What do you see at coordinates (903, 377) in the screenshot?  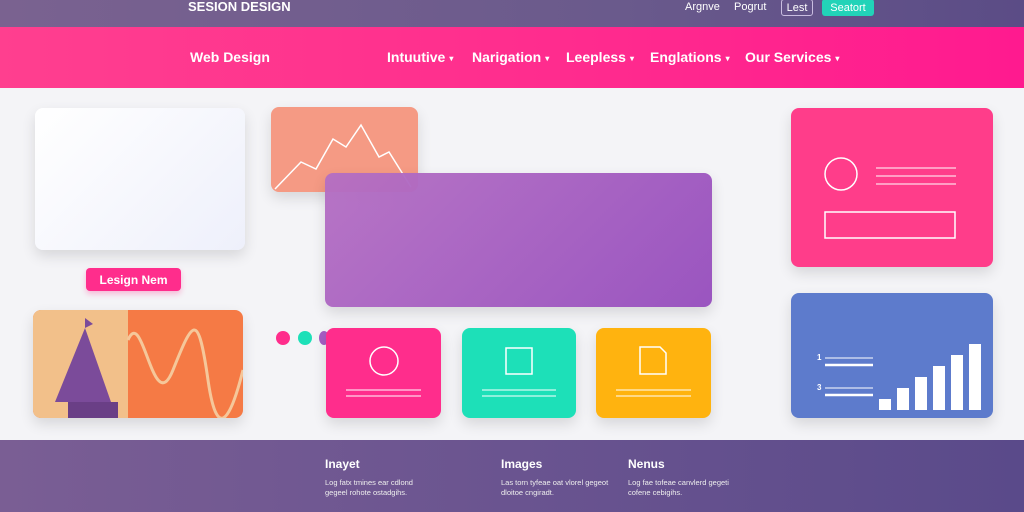 I see `bar-chart-icon` at bounding box center [903, 377].